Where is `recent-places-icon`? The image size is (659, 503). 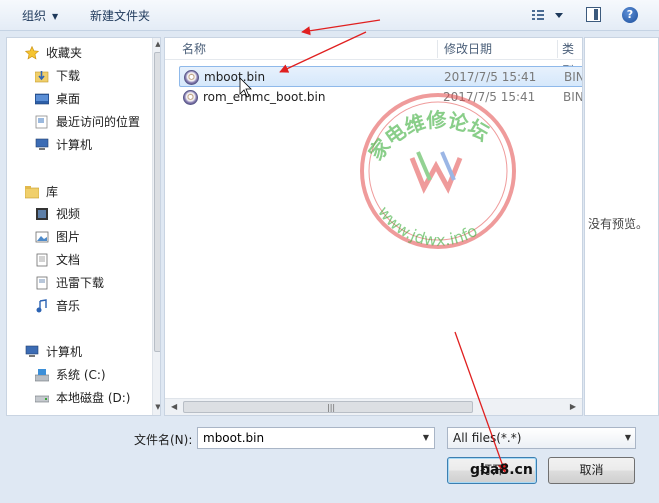 recent-places-icon is located at coordinates (41, 122).